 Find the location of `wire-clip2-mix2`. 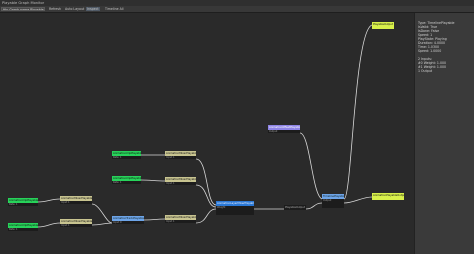

wire-clip2-mix2 is located at coordinates (49, 225).